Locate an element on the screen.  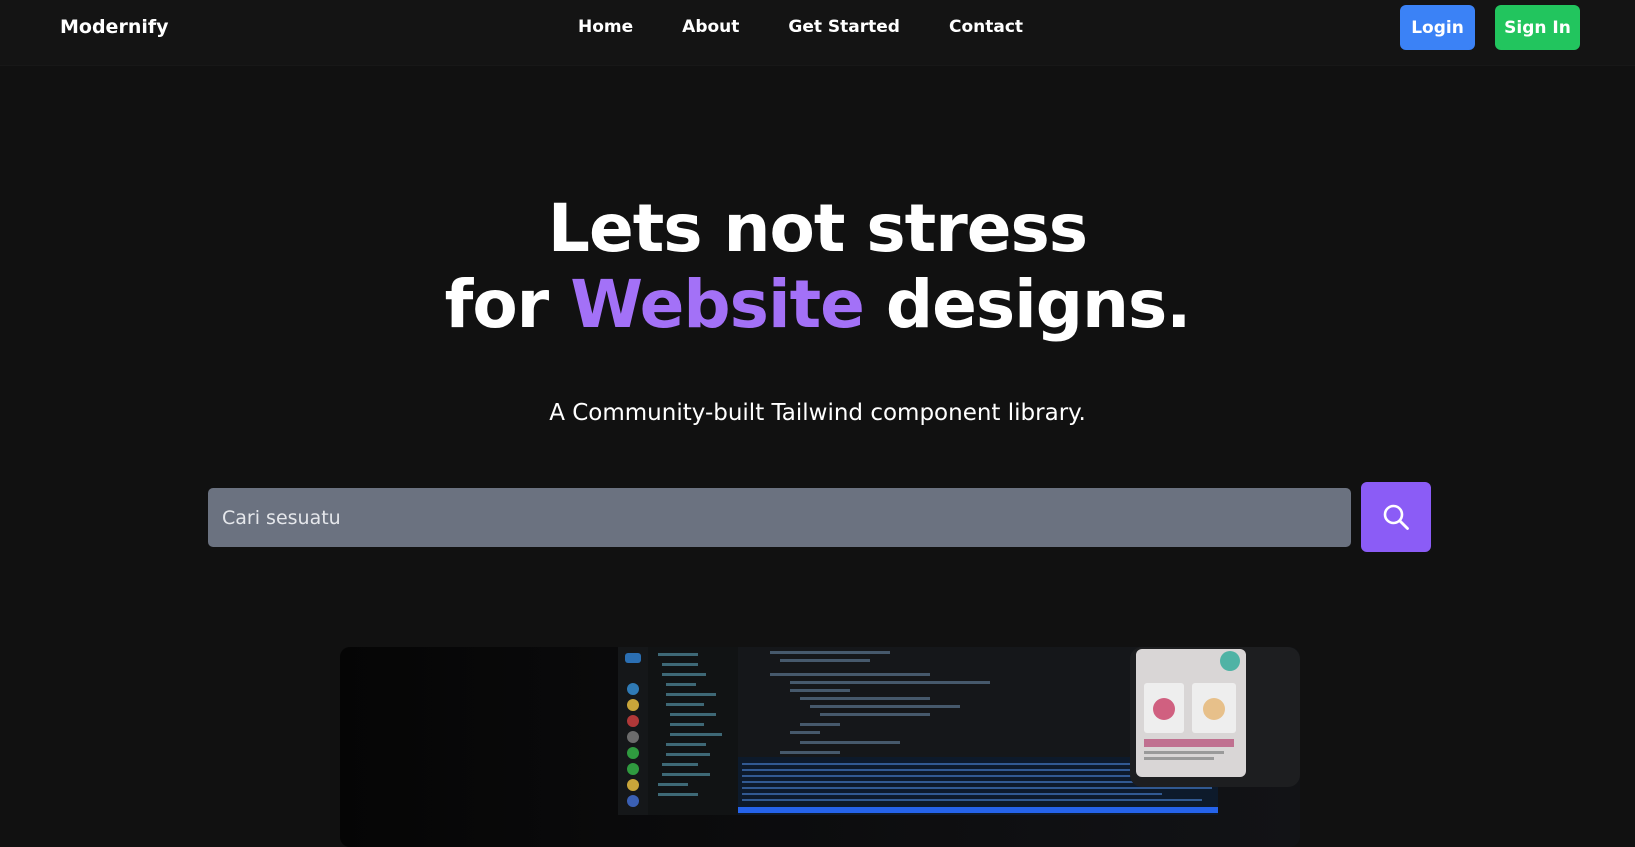
hero-line-2: for Website designs. is located at coordinates (817, 305).